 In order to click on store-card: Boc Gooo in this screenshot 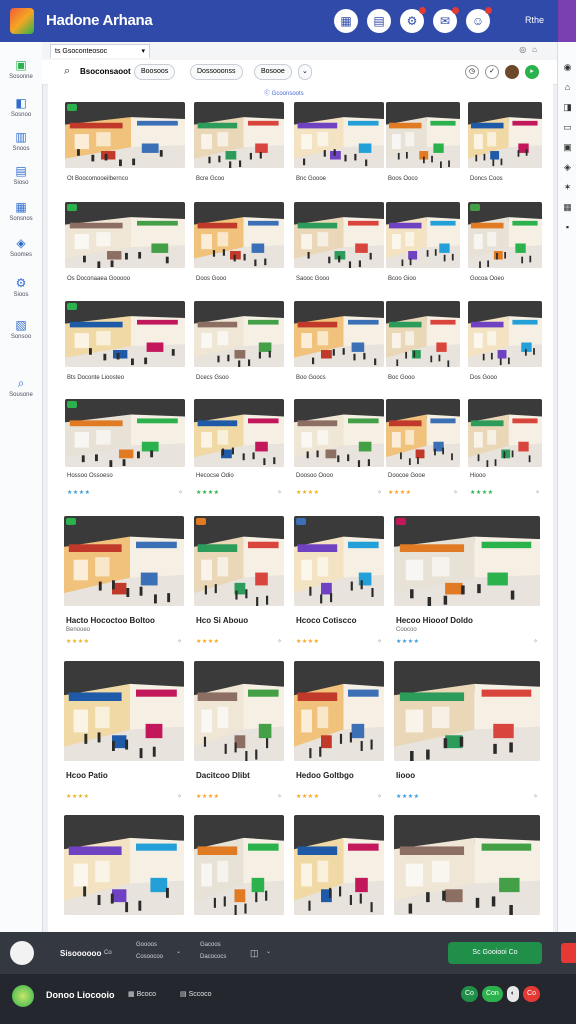, I will do `click(423, 347)`.